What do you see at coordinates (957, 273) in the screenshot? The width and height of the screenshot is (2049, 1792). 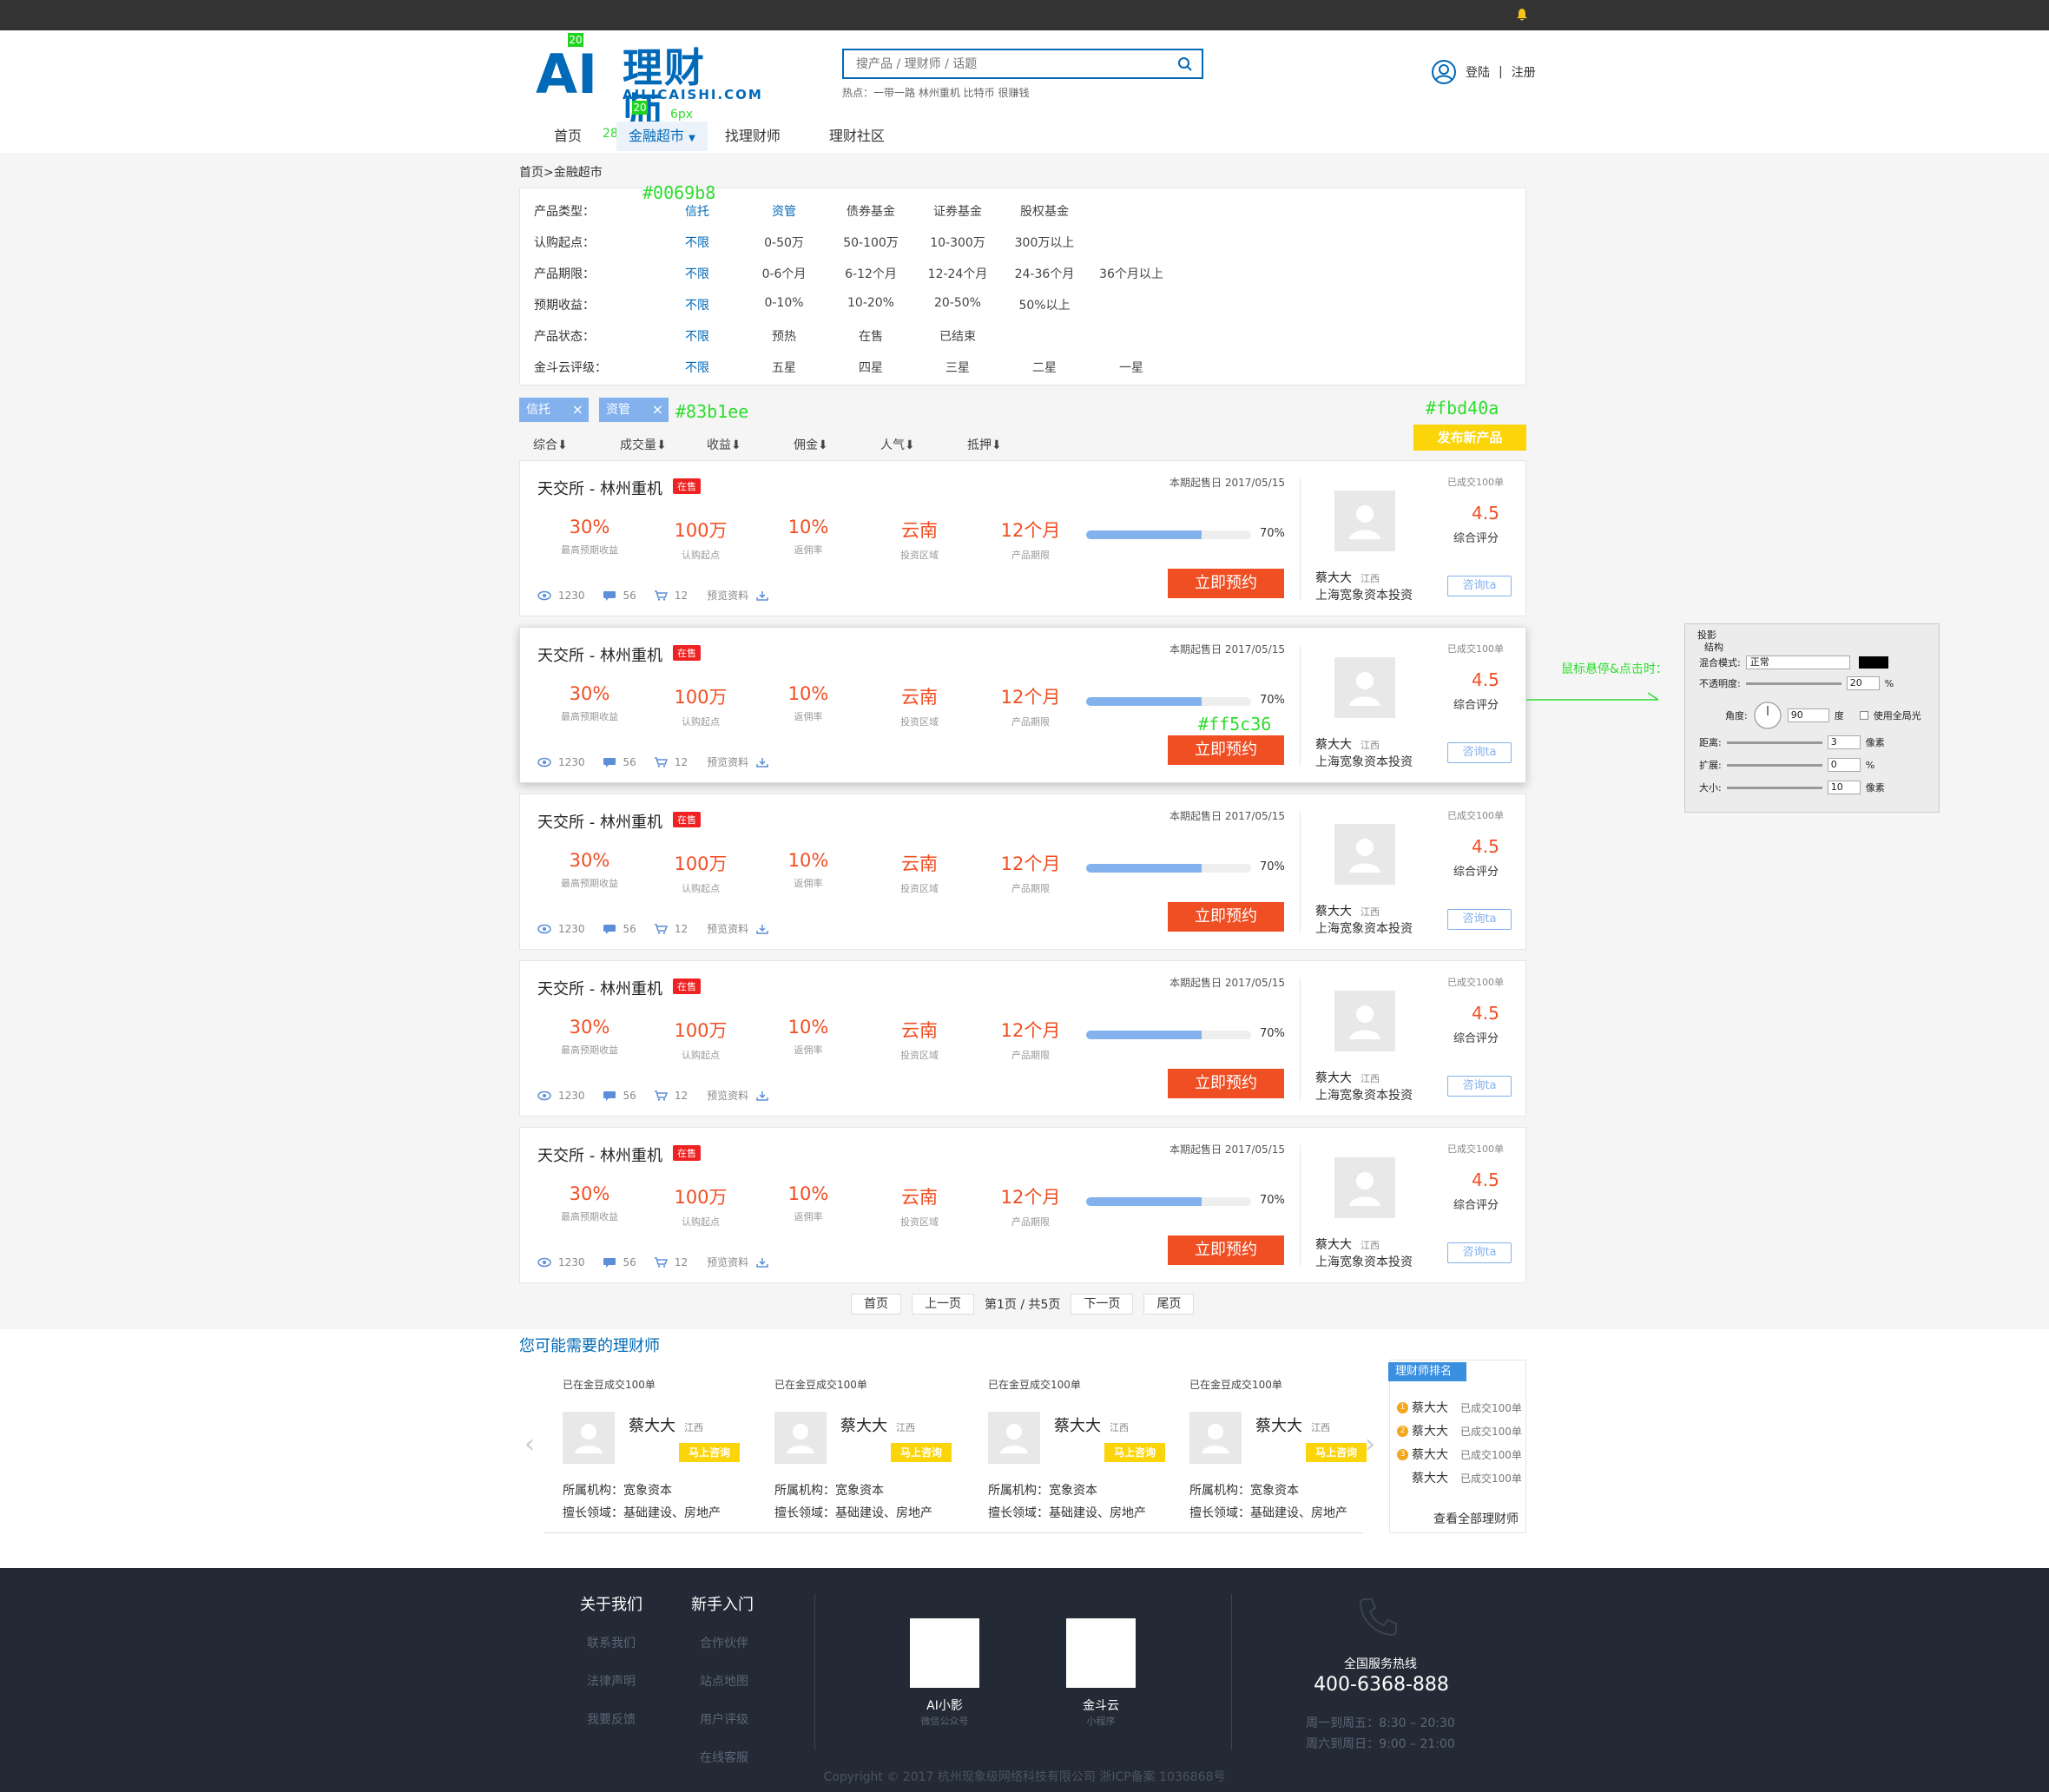 I see `filter-option: 12-24个月` at bounding box center [957, 273].